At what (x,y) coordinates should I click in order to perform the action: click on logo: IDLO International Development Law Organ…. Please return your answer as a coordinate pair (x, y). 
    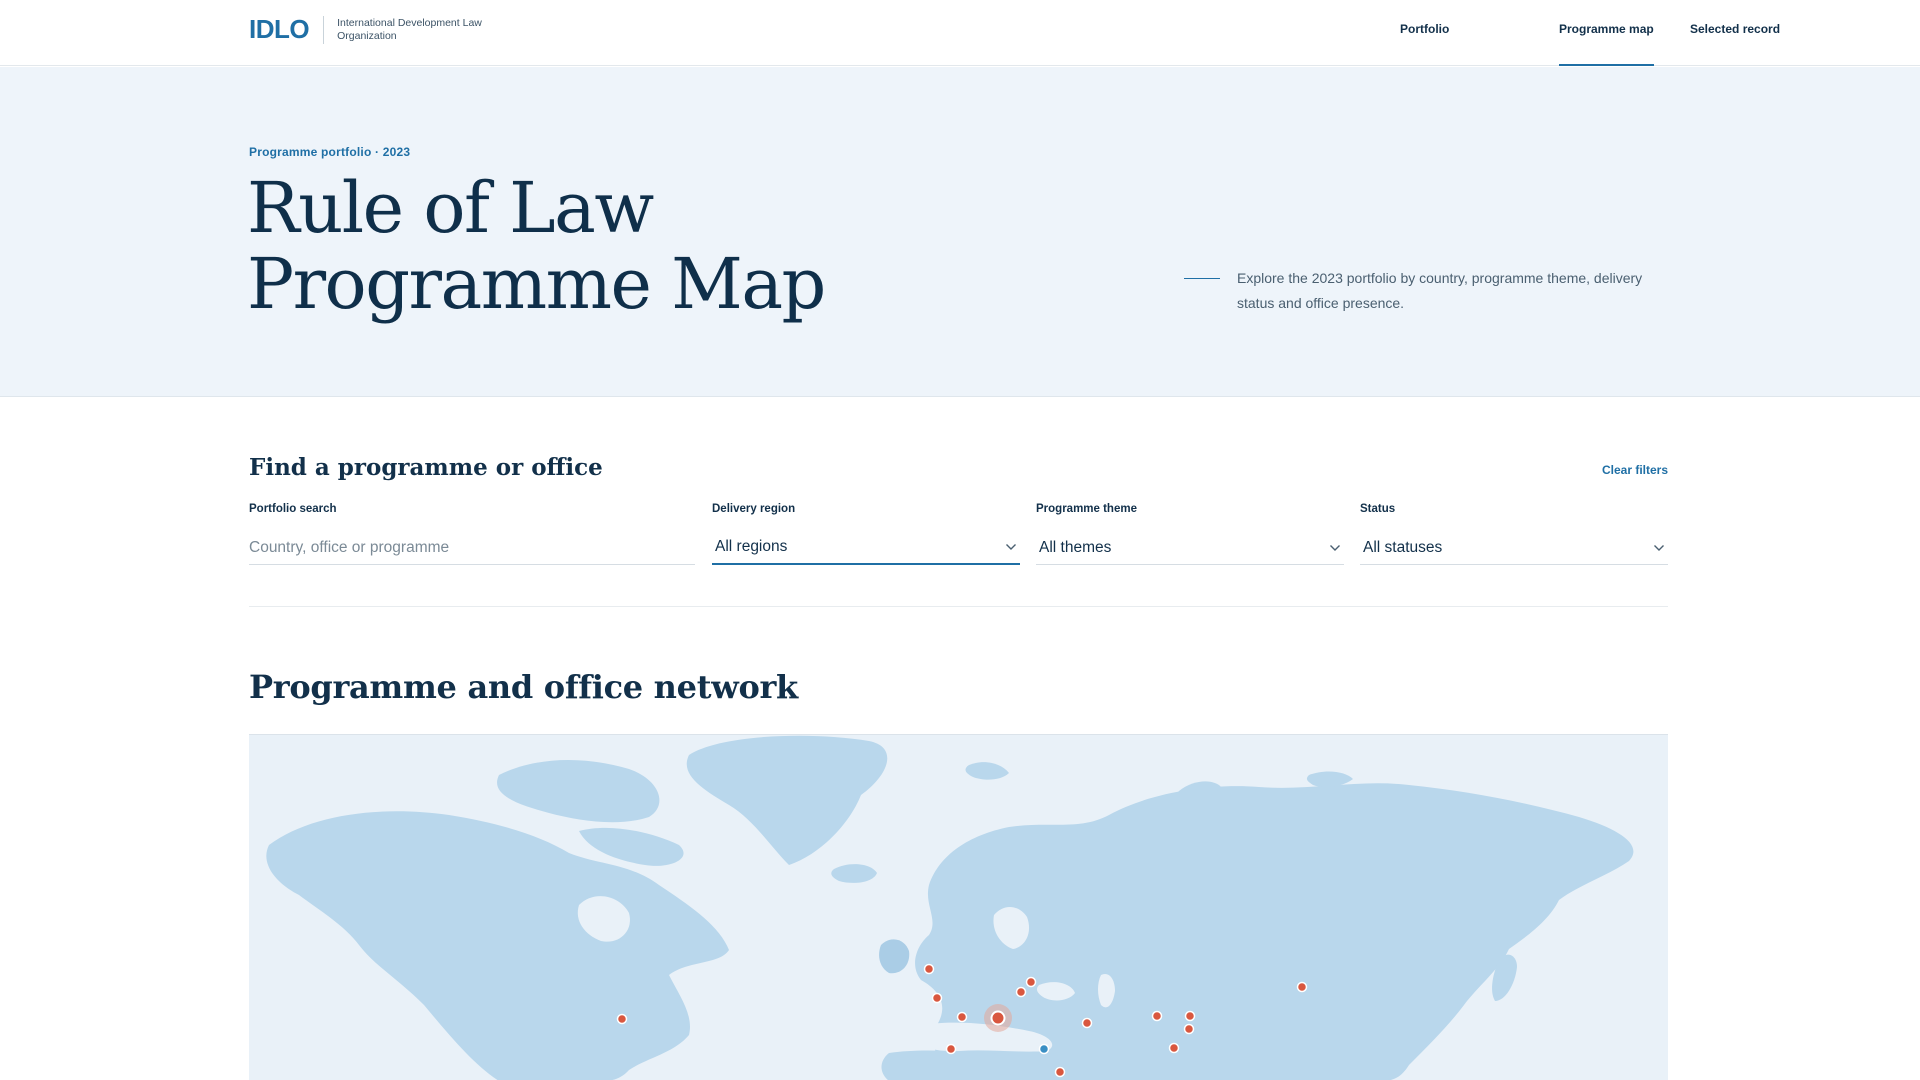
    Looking at the image, I should click on (373, 29).